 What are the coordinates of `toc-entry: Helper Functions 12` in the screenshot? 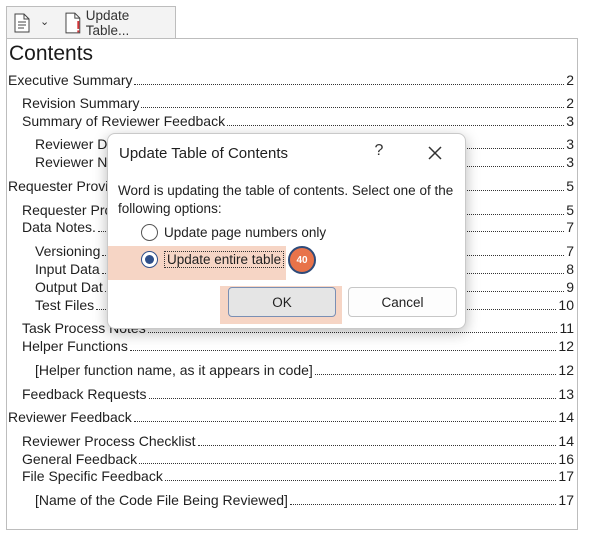 It's located at (298, 346).